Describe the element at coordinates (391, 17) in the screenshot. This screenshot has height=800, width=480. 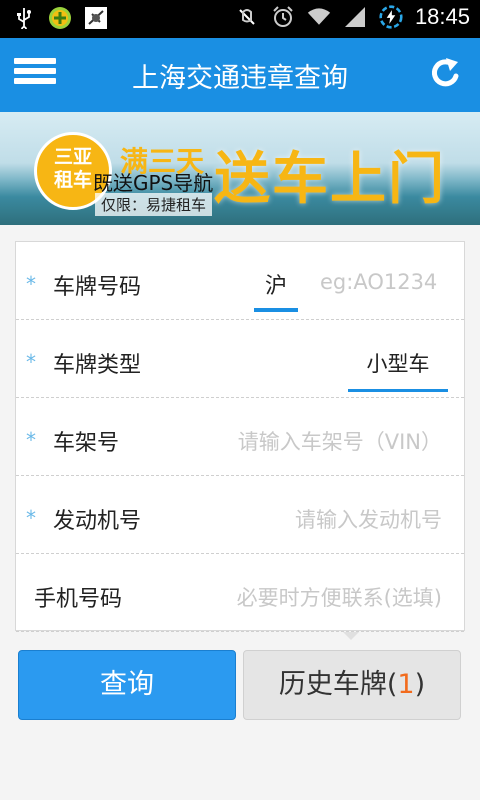
I see `battery-charging-icon` at that location.